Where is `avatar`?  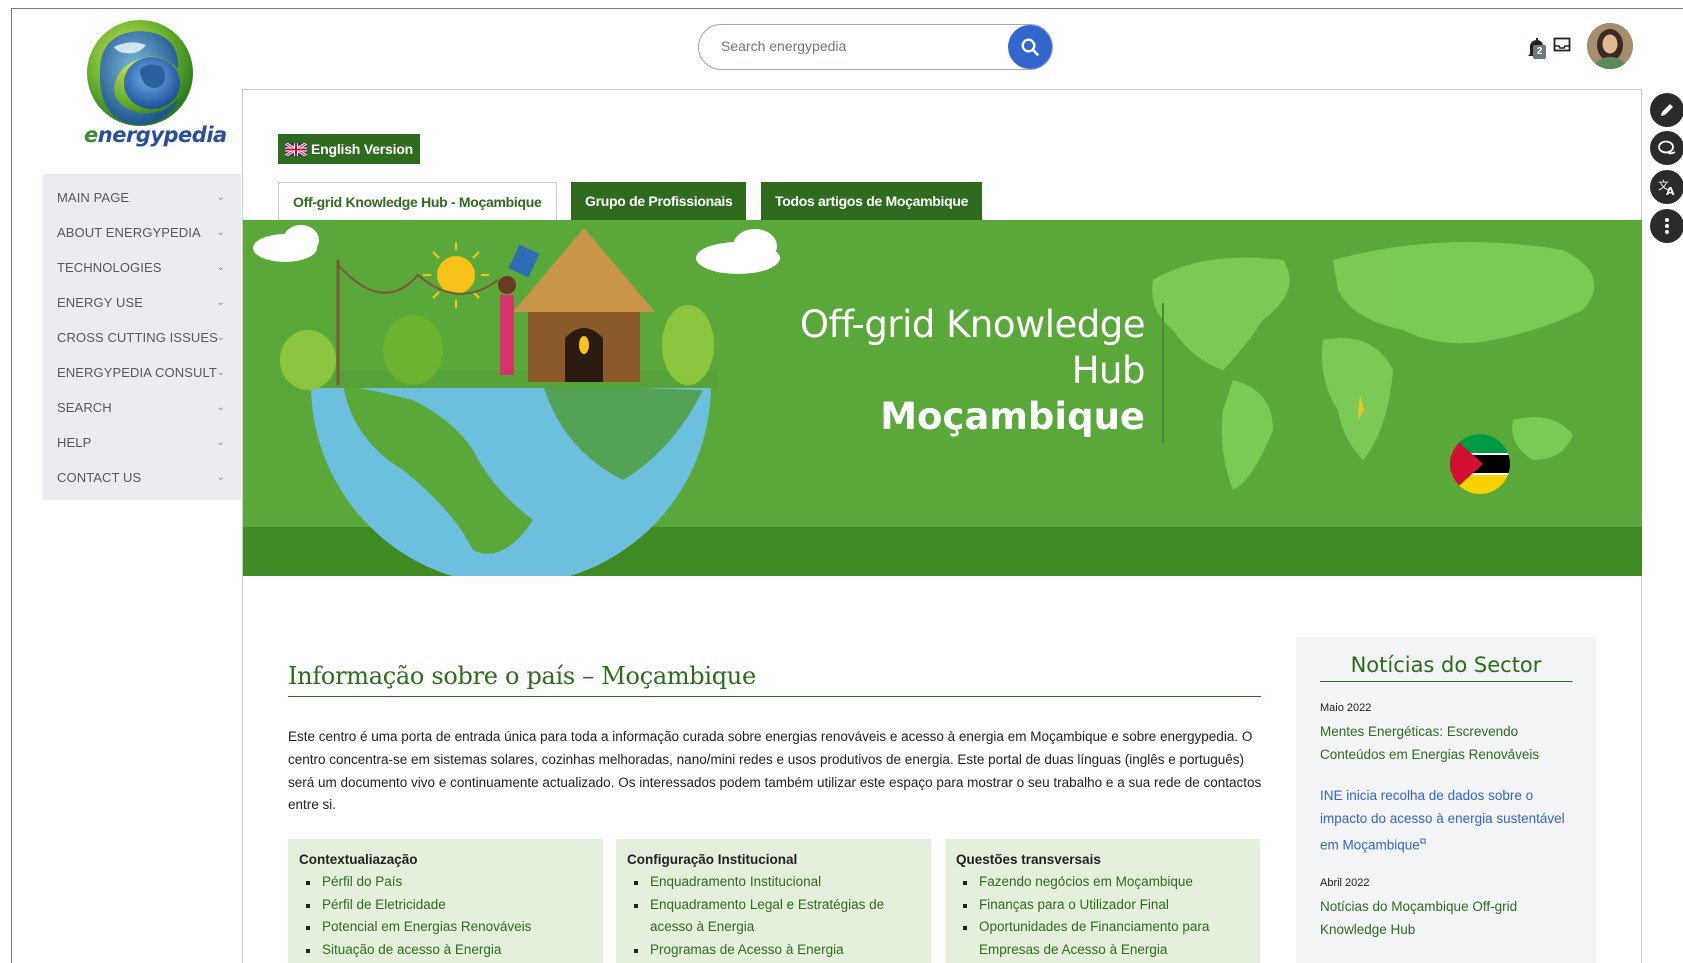 avatar is located at coordinates (1610, 46).